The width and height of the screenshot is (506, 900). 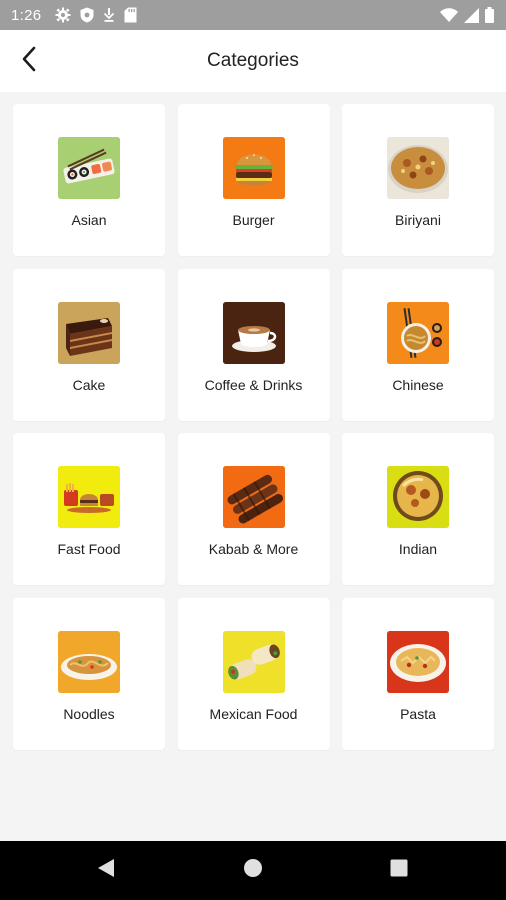 I want to click on nav-recents-button, so click(x=399, y=870).